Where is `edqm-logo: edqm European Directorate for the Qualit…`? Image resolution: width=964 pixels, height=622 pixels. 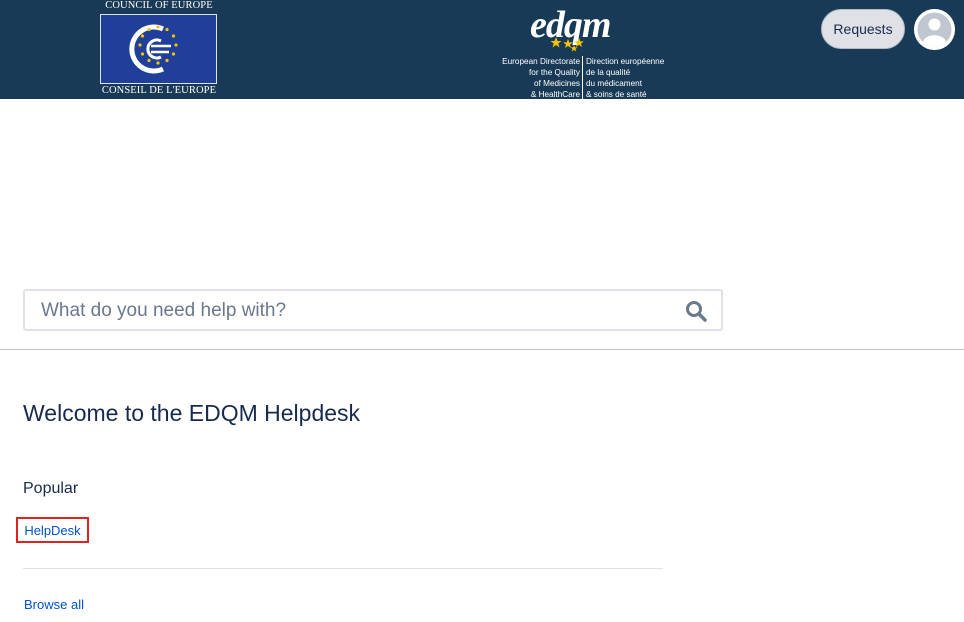
edqm-logo: edqm European Directorate for the Qualit… is located at coordinates (583, 51).